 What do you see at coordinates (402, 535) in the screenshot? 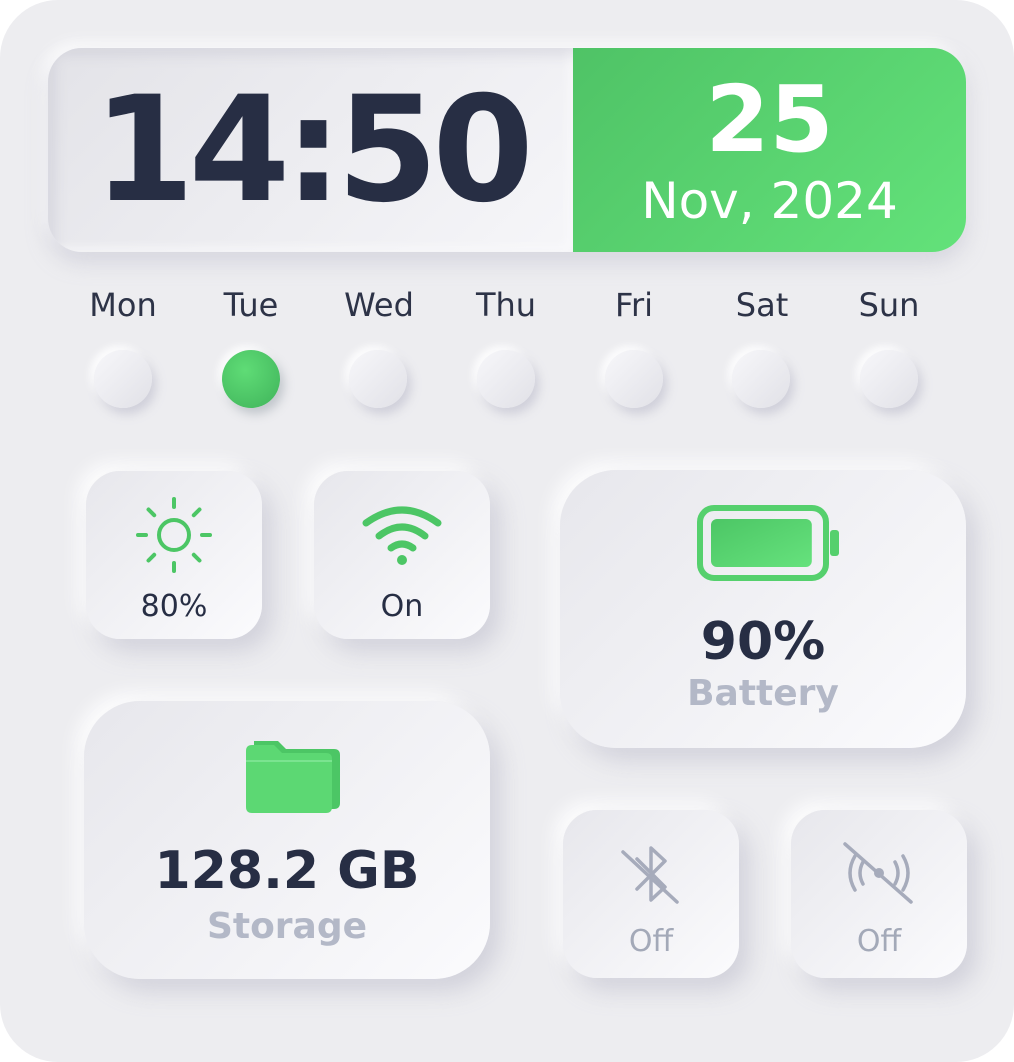
I see `wifi-icon` at bounding box center [402, 535].